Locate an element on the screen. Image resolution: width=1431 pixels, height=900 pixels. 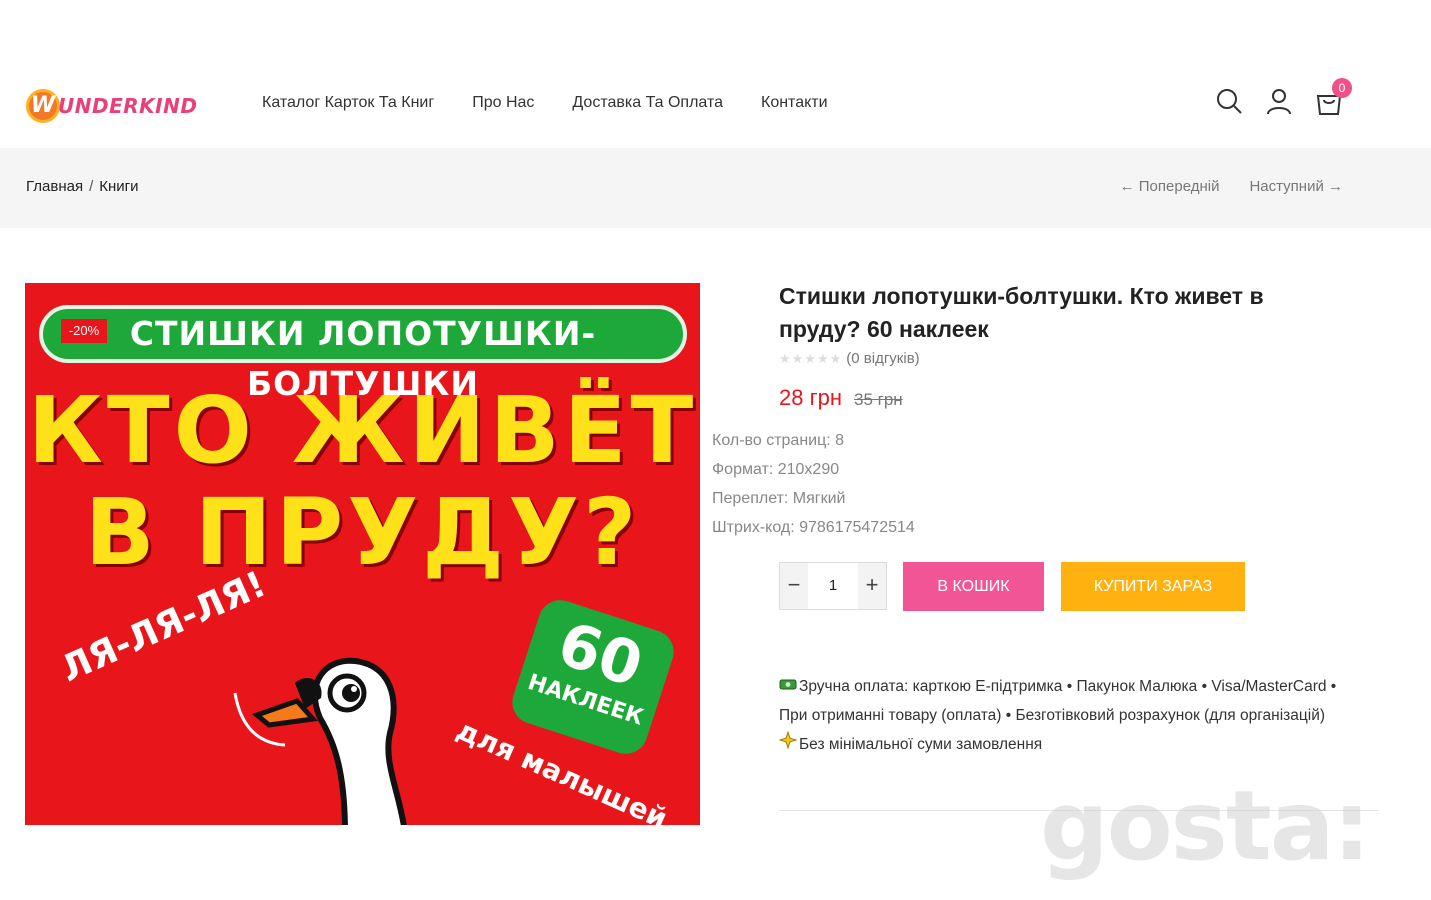
price-current: 28 грн is located at coordinates (810, 397).